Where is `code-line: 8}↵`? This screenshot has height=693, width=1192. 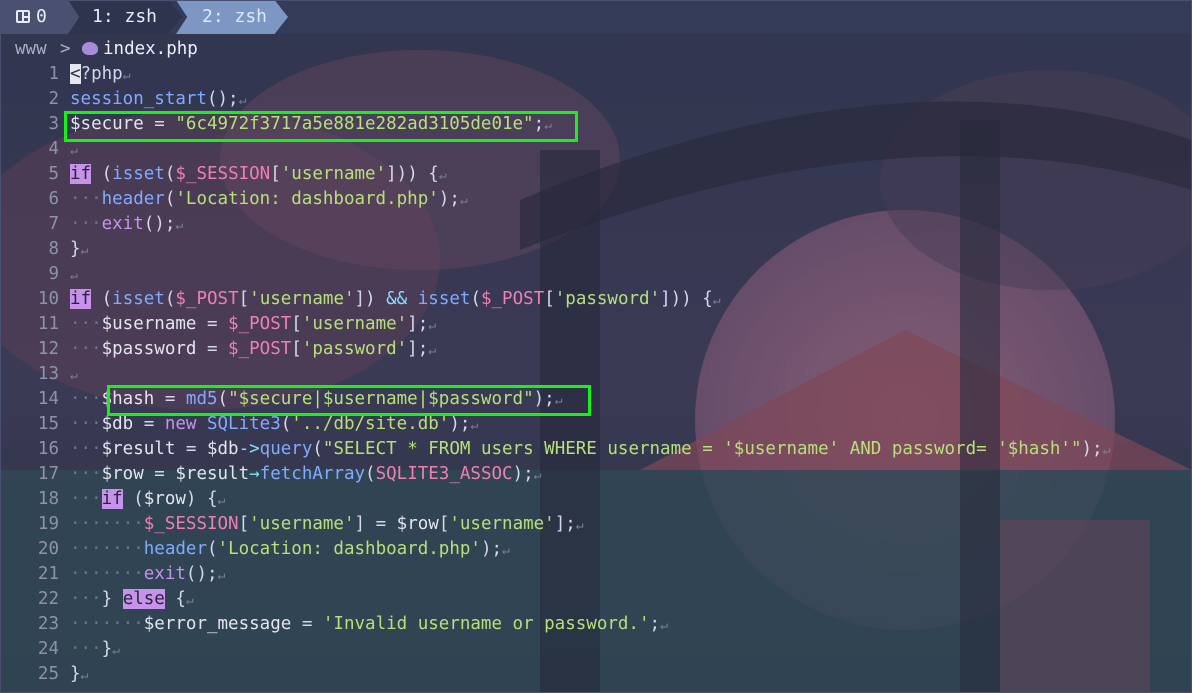 code-line: 8}↵ is located at coordinates (596, 249).